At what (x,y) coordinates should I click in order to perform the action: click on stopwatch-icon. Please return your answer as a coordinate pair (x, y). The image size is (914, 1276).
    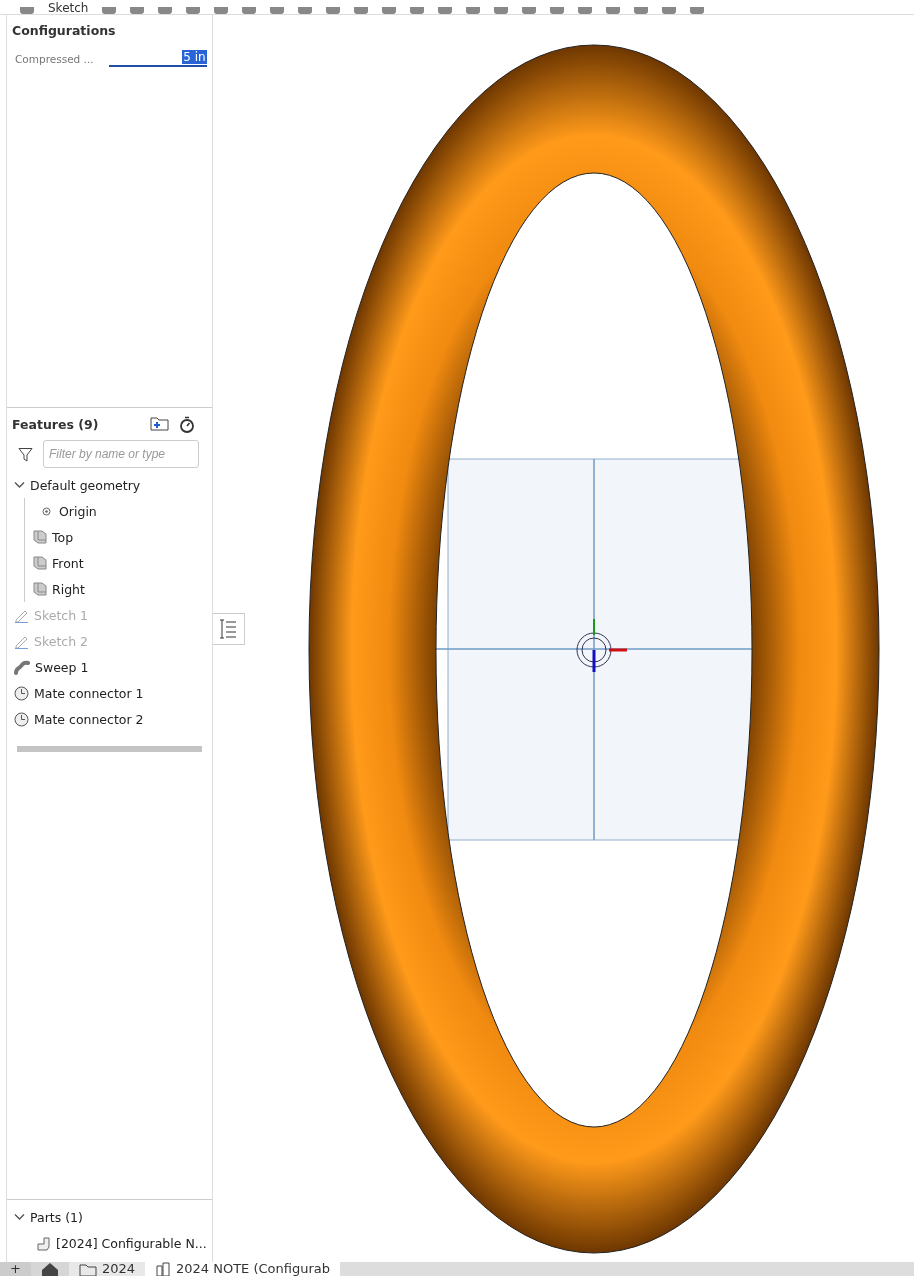
    Looking at the image, I should click on (186, 424).